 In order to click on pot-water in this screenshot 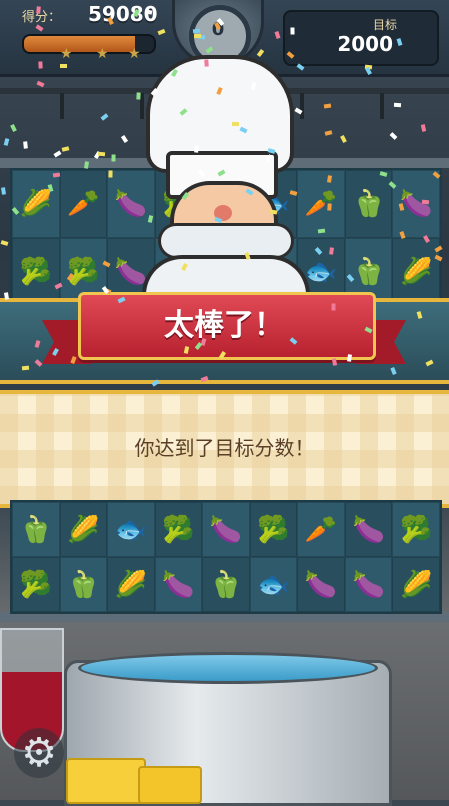, I will do `click(228, 668)`.